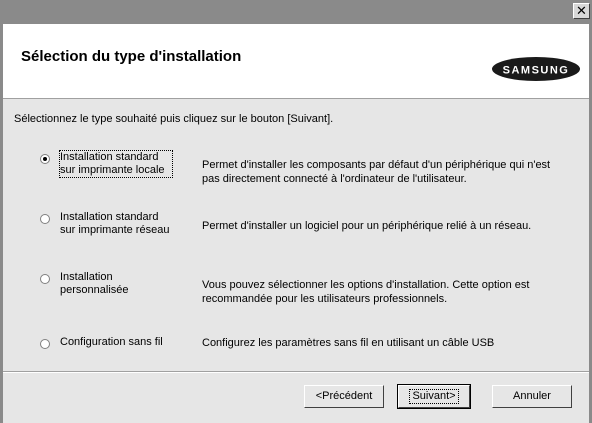 This screenshot has height=423, width=592. I want to click on samsung-logo: SAMSUNG, so click(536, 69).